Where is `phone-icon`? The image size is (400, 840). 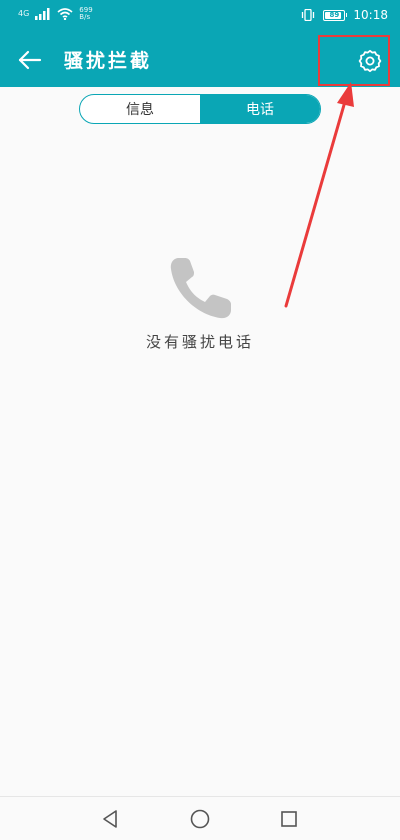 phone-icon is located at coordinates (200, 288).